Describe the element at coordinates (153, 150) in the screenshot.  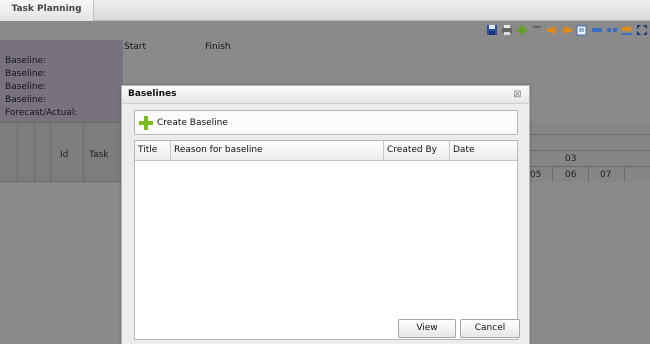
I see `column-header-title: Title` at that location.